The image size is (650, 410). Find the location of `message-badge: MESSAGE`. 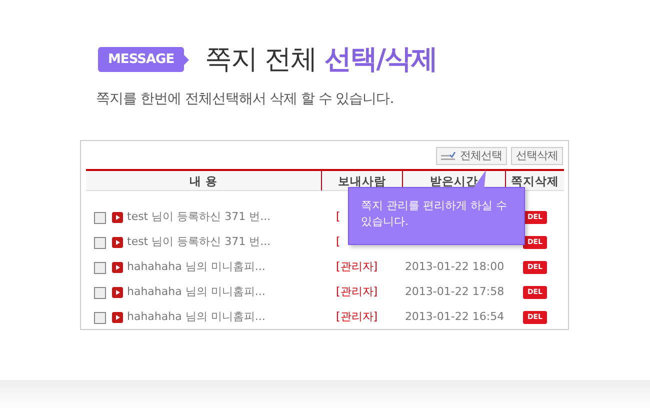

message-badge: MESSAGE is located at coordinates (141, 59).